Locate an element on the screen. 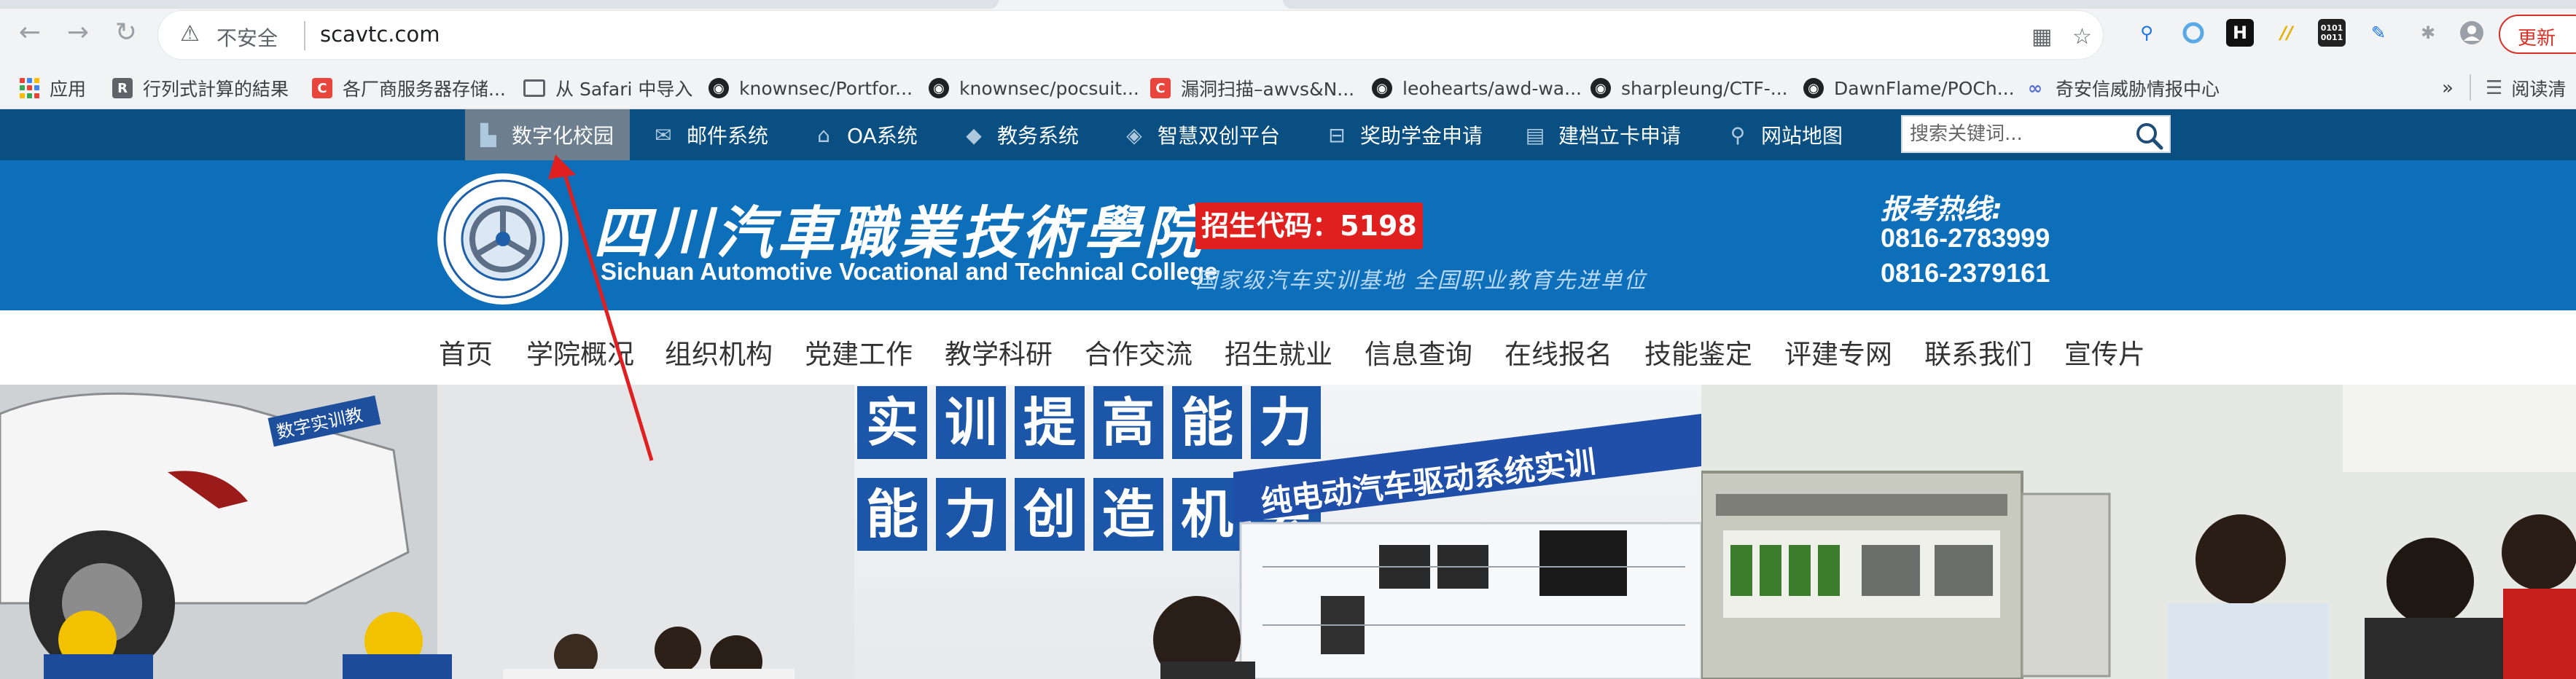 Image resolution: width=2576 pixels, height=679 pixels. bookmark-star-icon: ☆ is located at coordinates (2082, 37).